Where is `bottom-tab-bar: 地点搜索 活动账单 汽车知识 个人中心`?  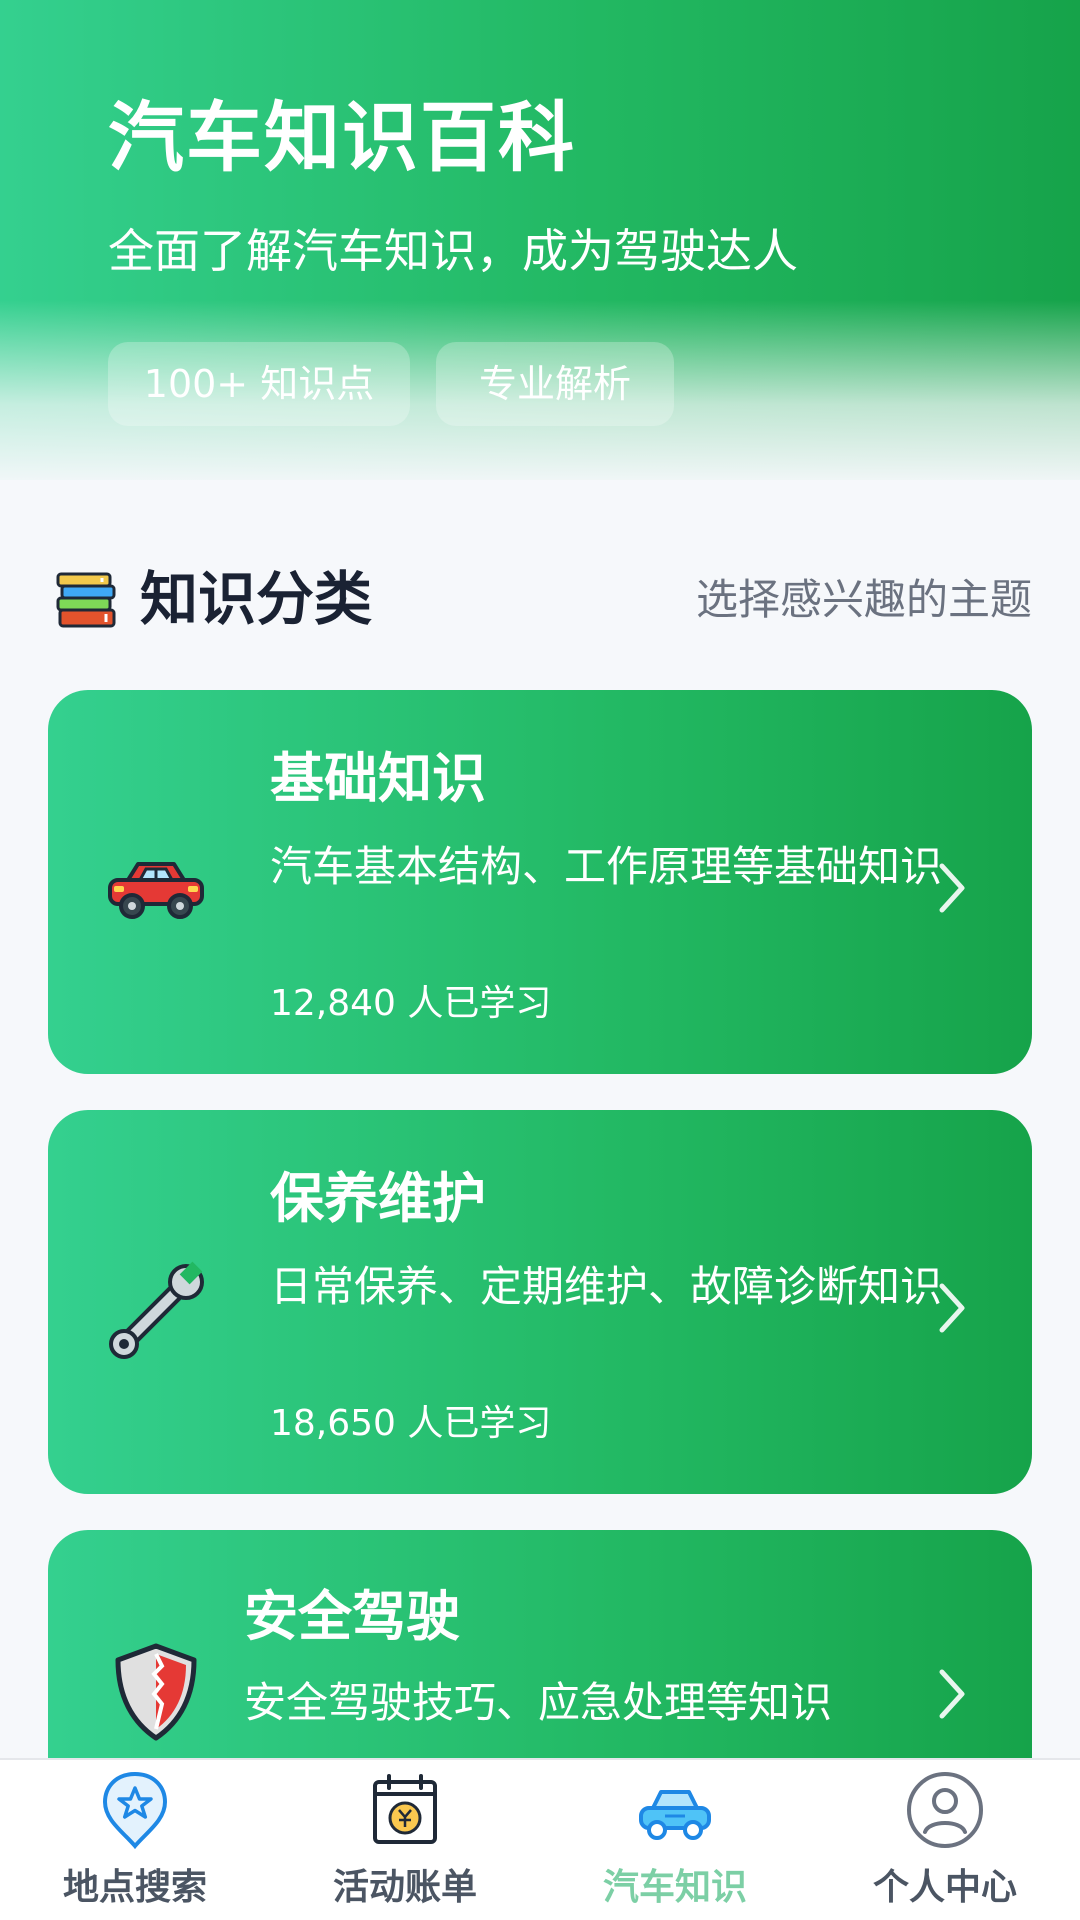 bottom-tab-bar: 地点搜索 活动账单 汽车知识 个人中心 is located at coordinates (540, 1839).